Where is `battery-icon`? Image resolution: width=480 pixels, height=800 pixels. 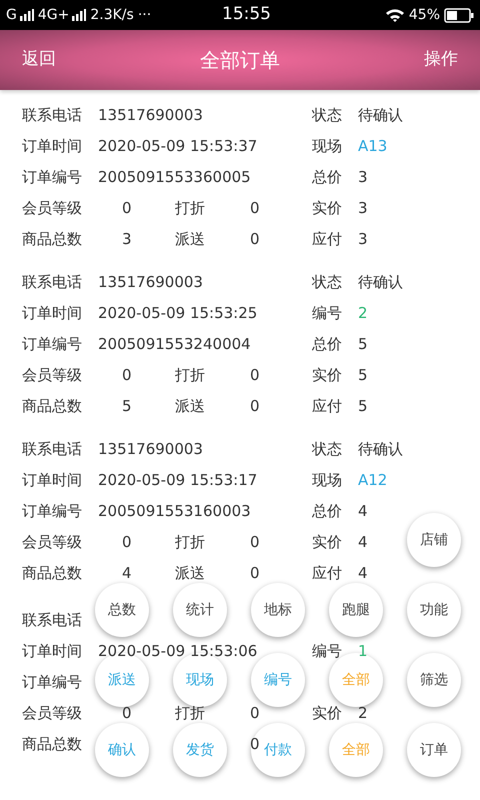
battery-icon is located at coordinates (459, 15).